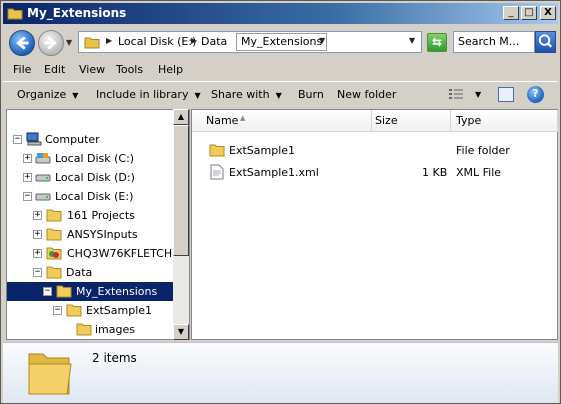  Describe the element at coordinates (115, 329) in the screenshot. I see `tree-item-label: images` at that location.